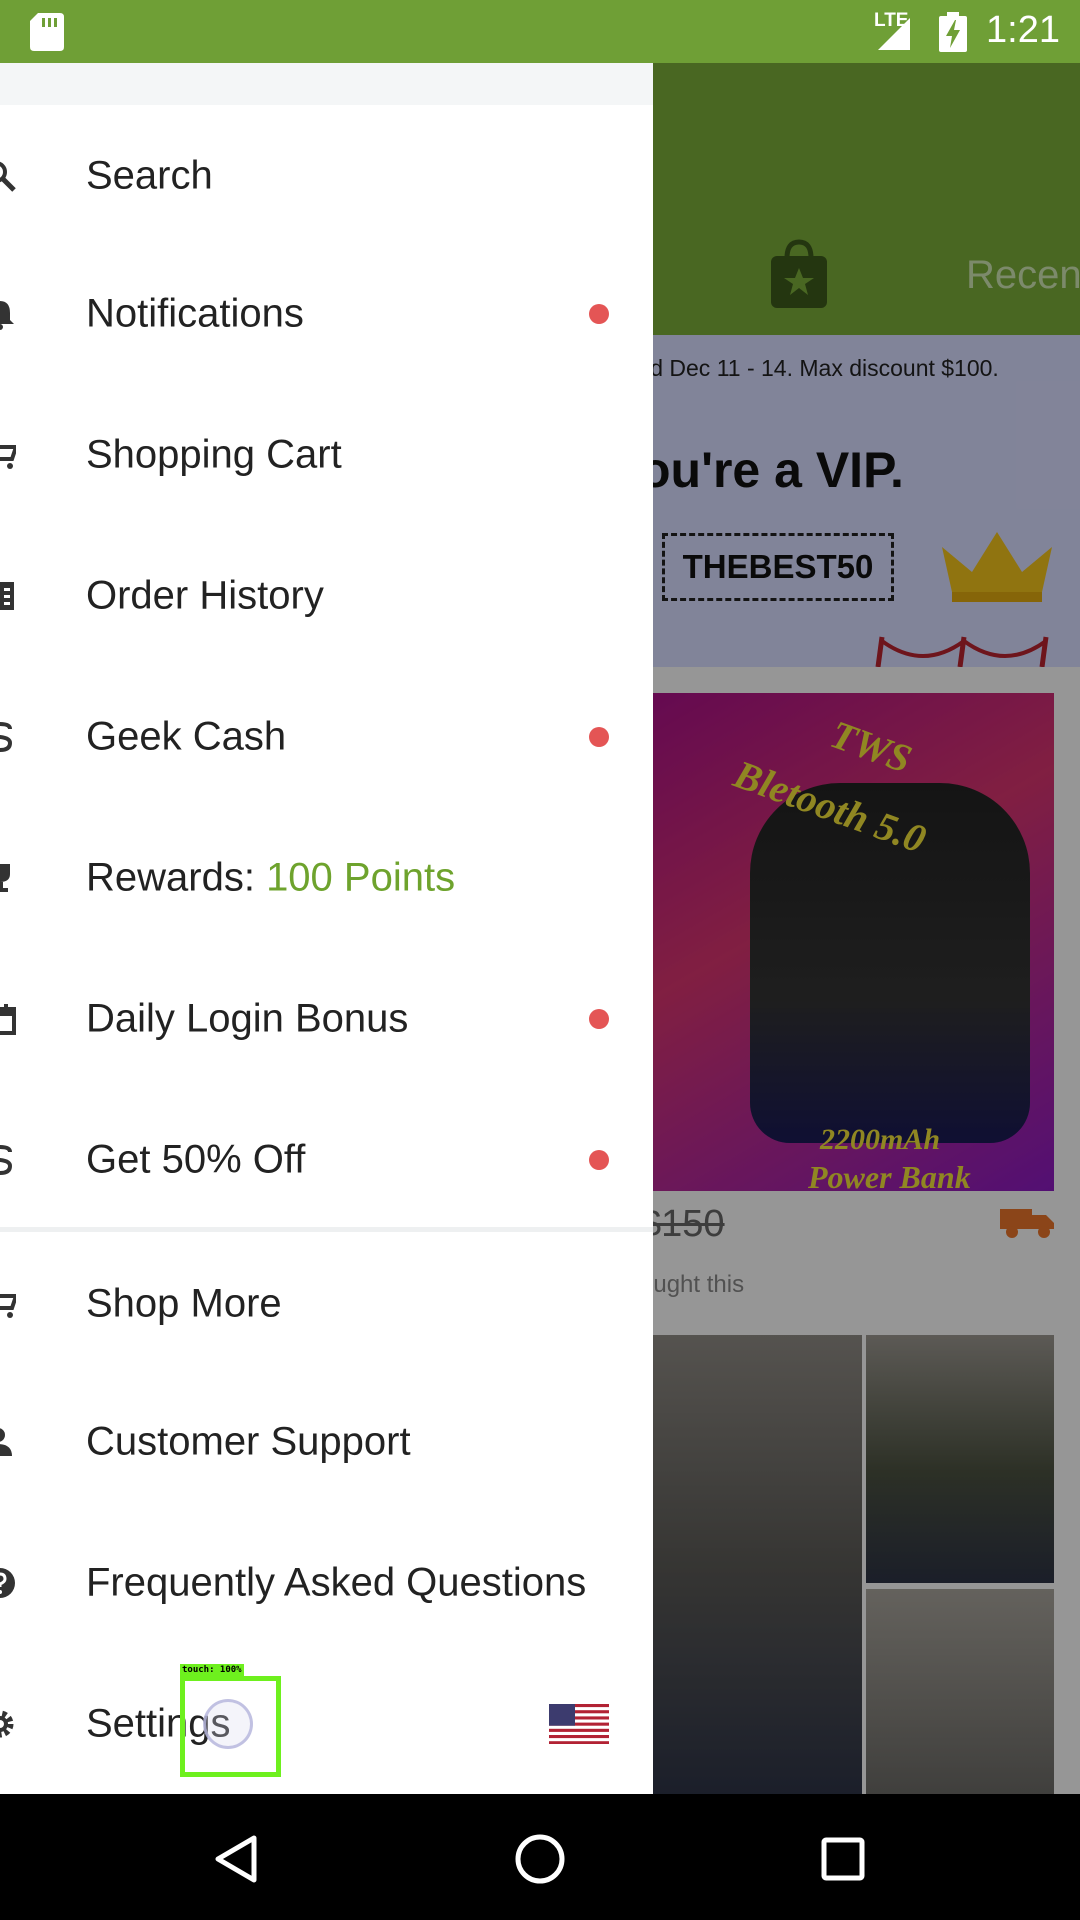 The height and width of the screenshot is (1920, 1080). I want to click on menu-item-label: Order History, so click(205, 595).